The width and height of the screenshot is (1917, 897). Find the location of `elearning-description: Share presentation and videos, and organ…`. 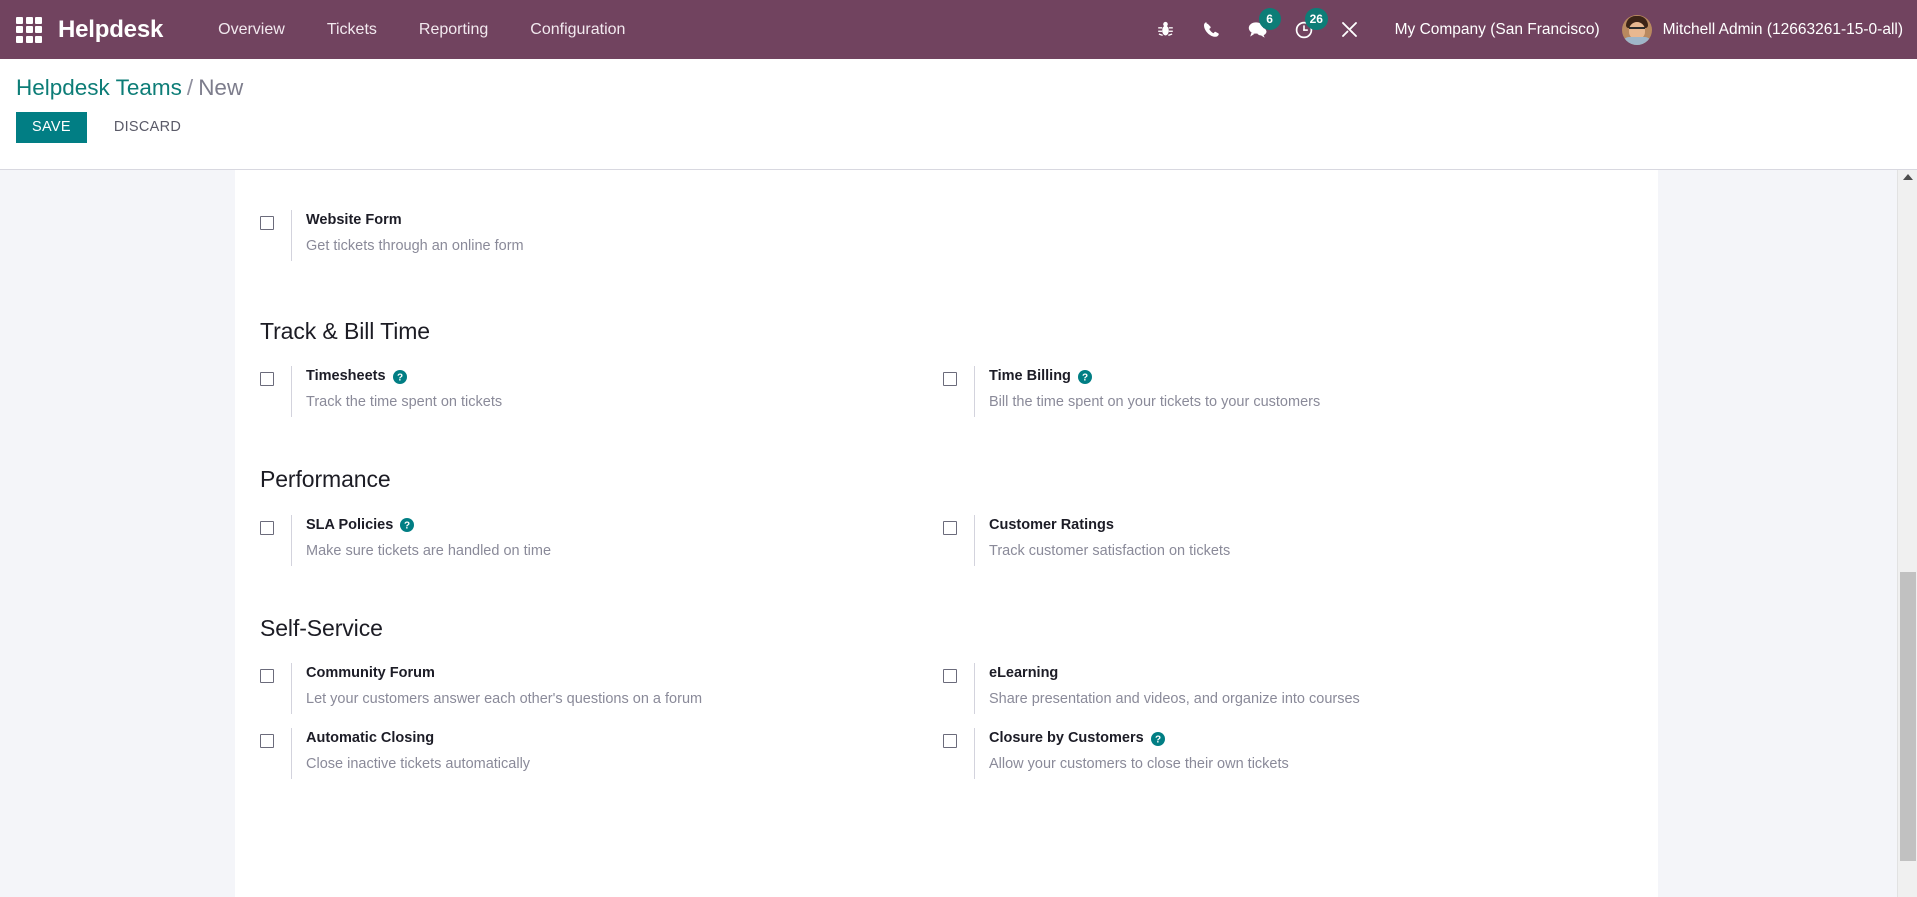

elearning-description: Share presentation and videos, and organ… is located at coordinates (1174, 699).